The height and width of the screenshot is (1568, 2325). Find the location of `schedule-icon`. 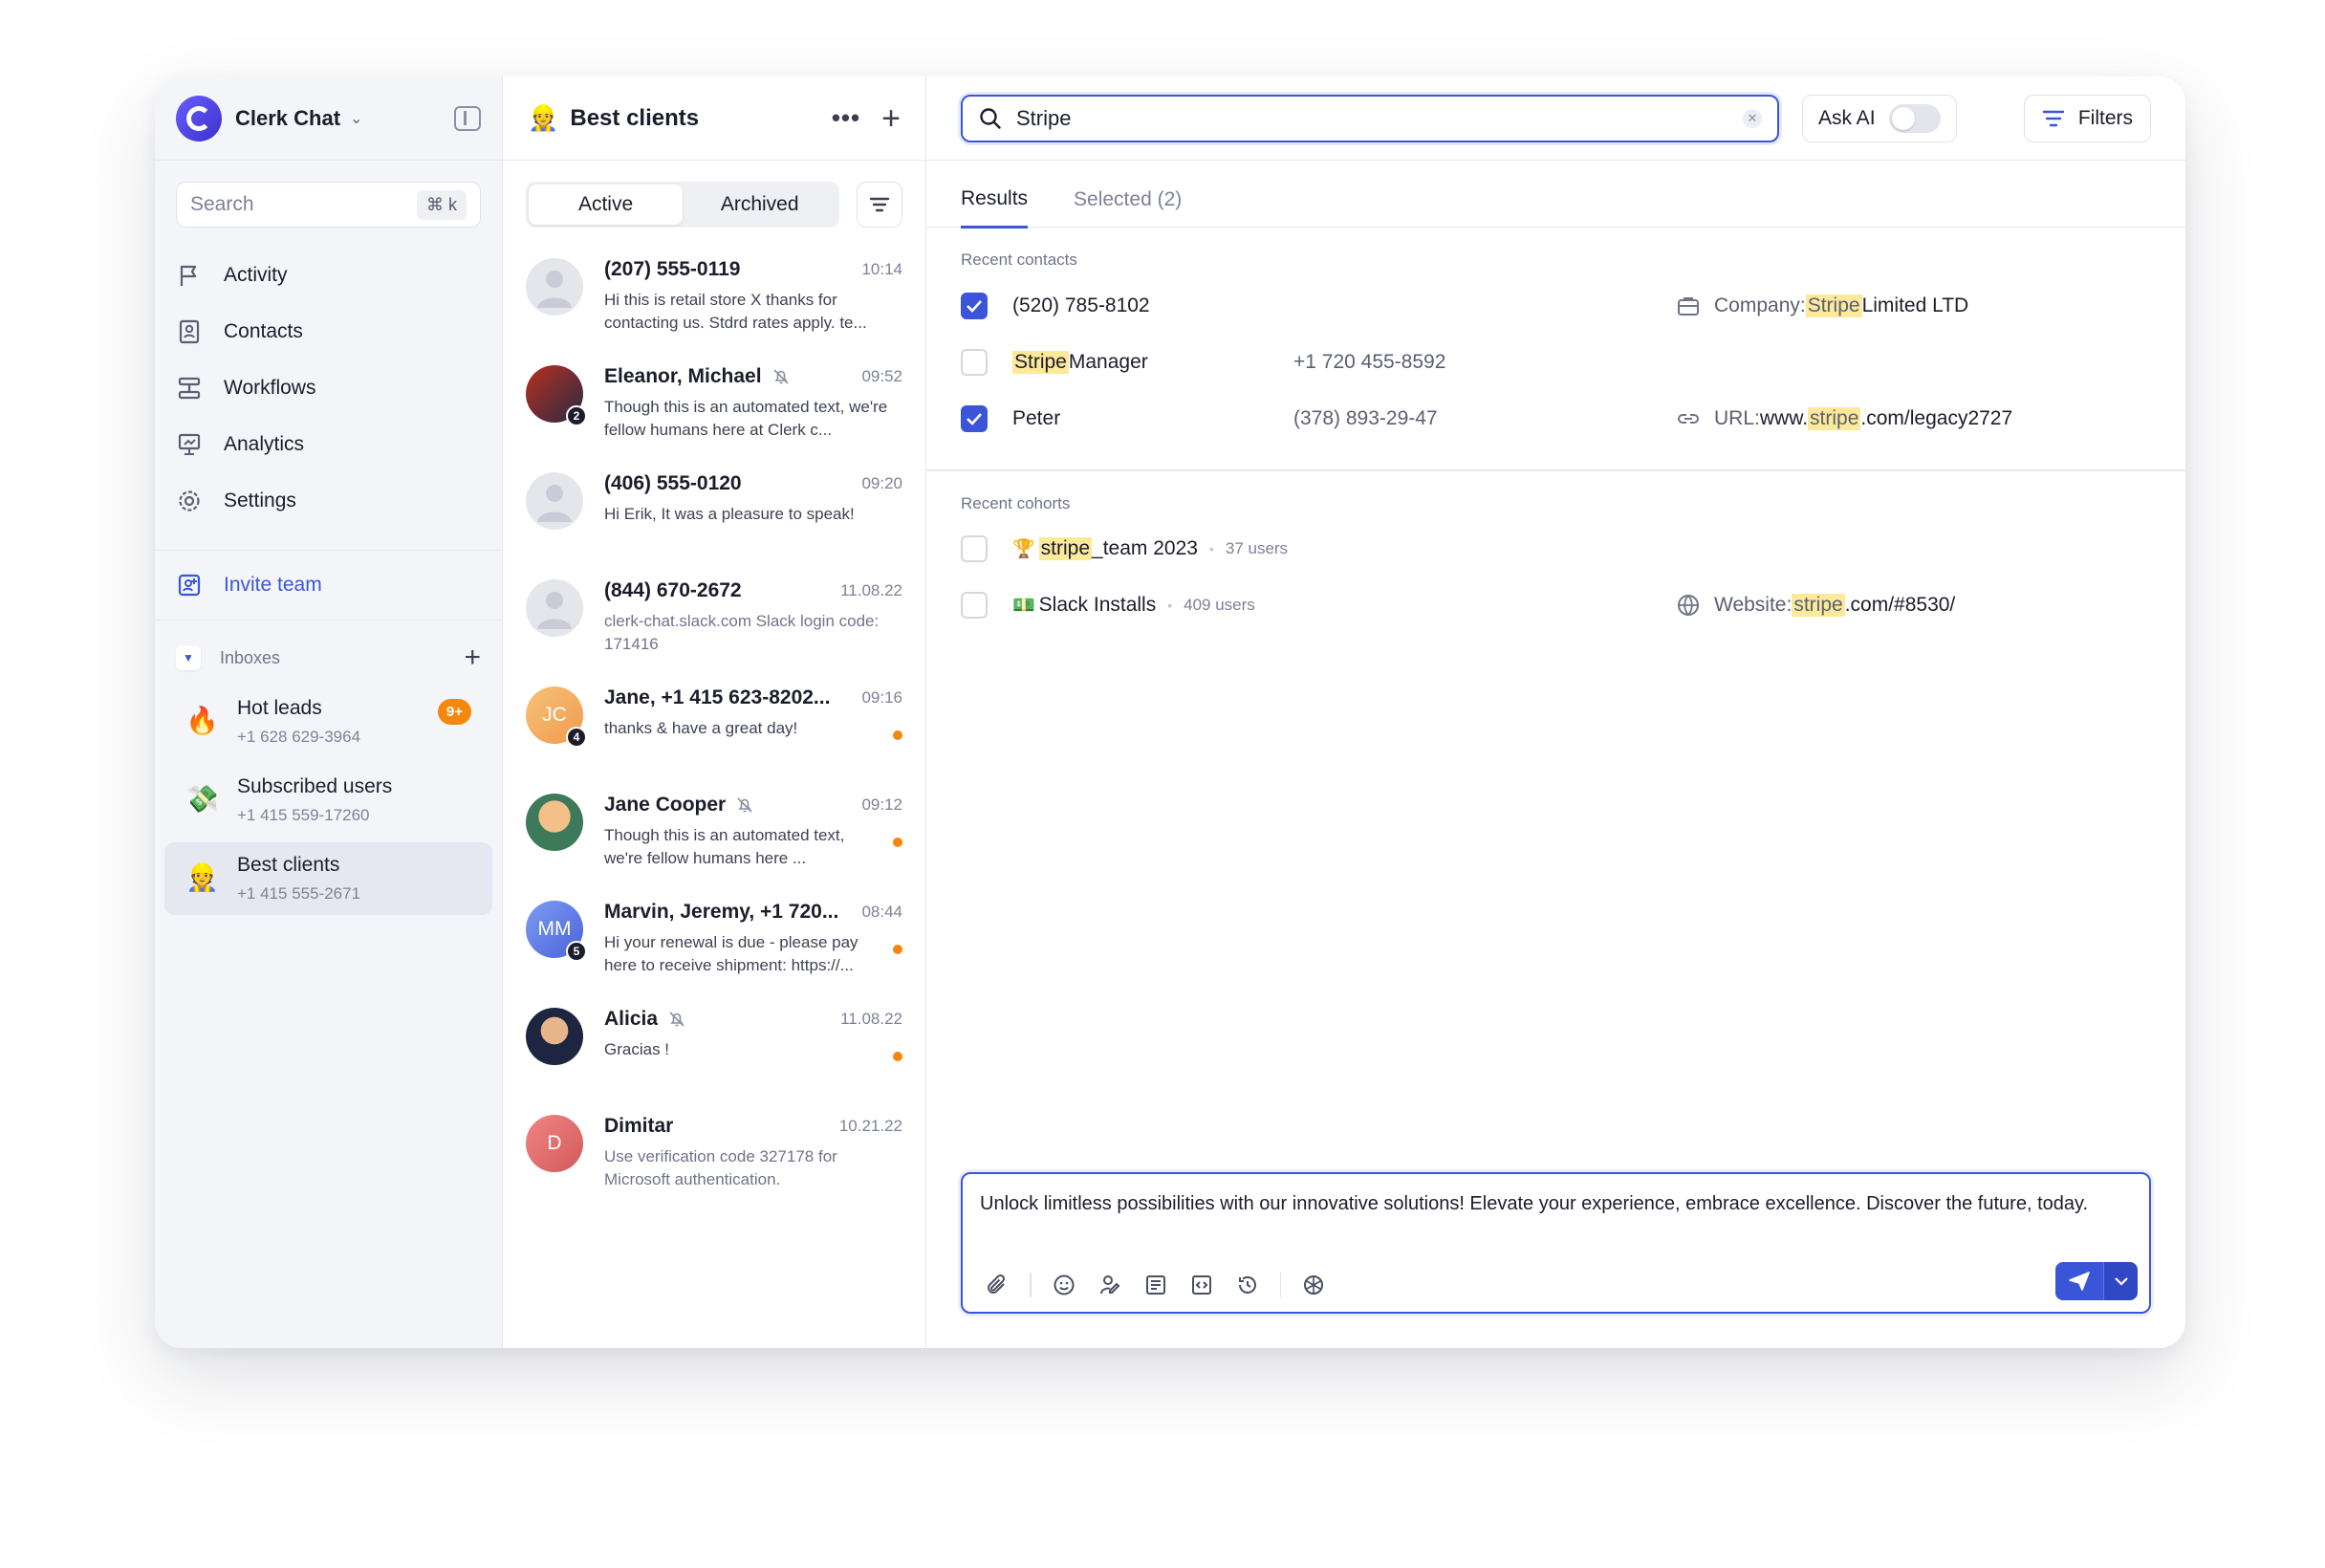

schedule-icon is located at coordinates (1247, 1285).